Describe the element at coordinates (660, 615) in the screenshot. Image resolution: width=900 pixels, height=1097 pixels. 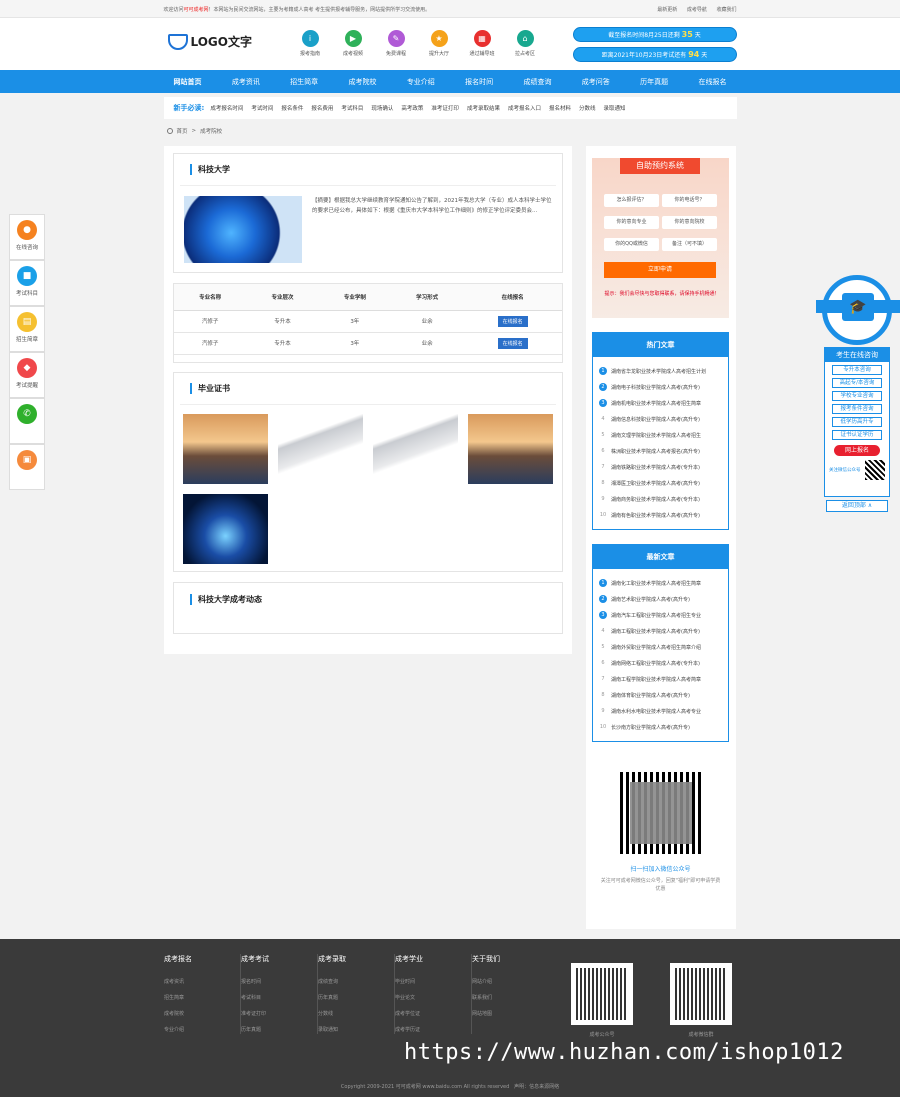
I see `article-link: 3 湖南汽车工程职业学院成人高考招生专业` at that location.